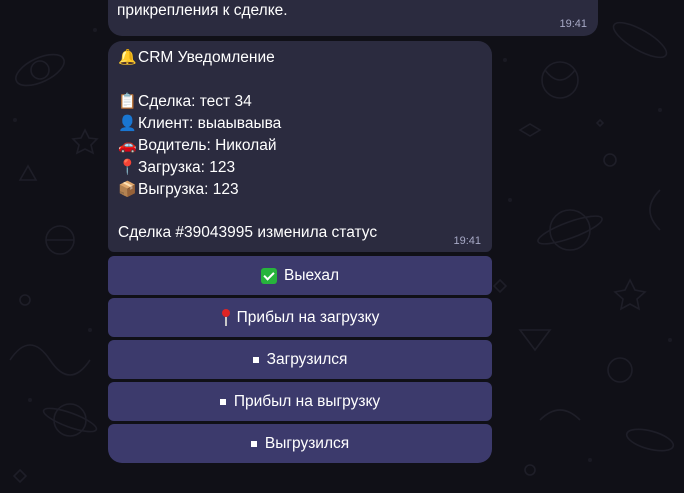 The width and height of the screenshot is (684, 493). I want to click on notification-time: 19:41, so click(467, 241).